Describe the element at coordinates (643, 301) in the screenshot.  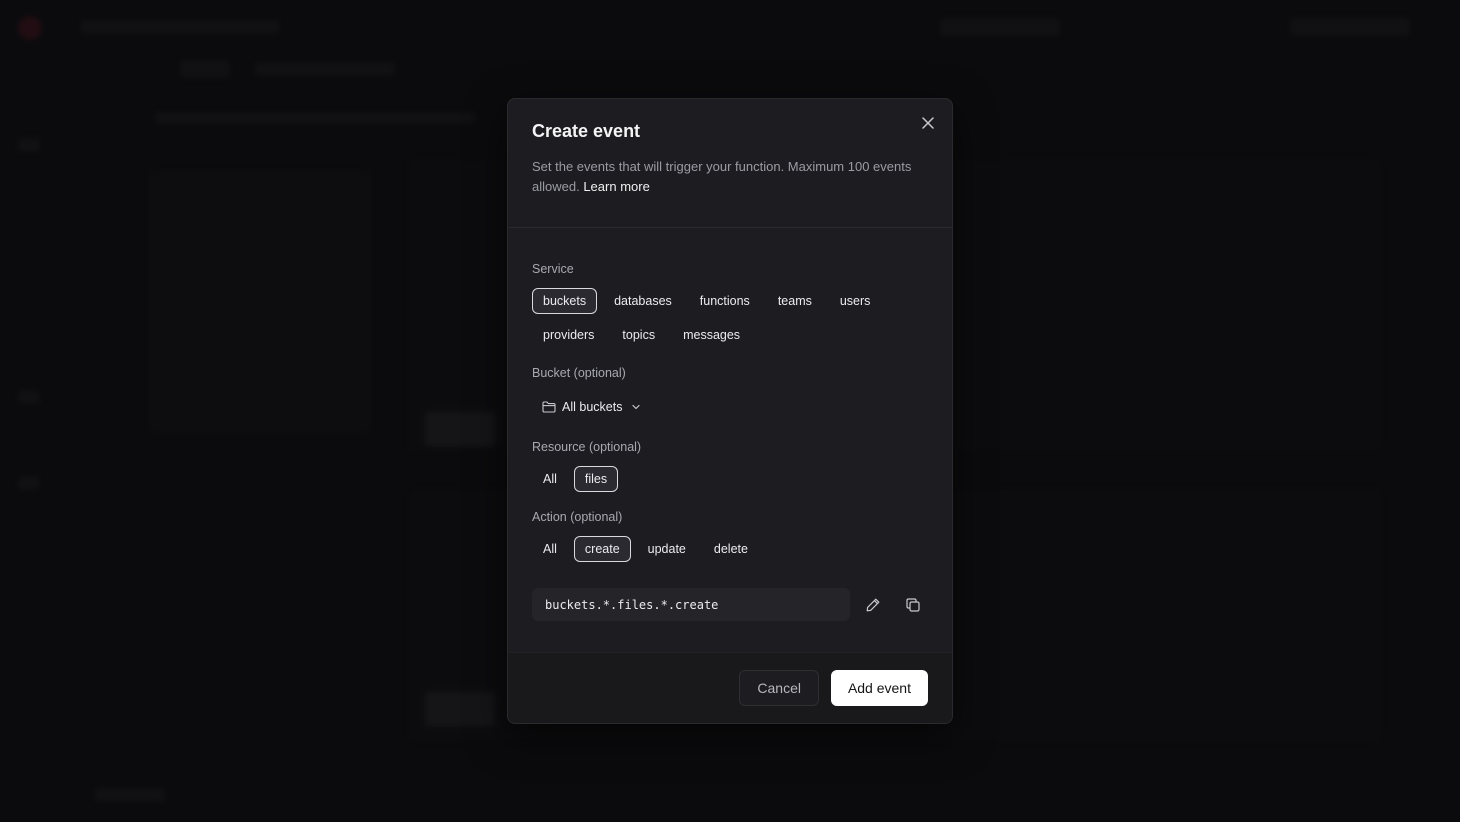
I see `service-option-databases: databases` at that location.